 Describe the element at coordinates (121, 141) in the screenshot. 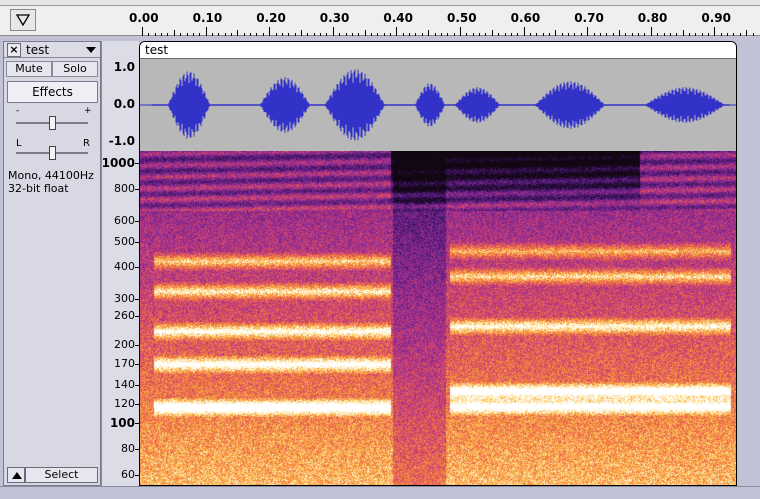

I see `amplitude-scale-label: -1.0` at that location.